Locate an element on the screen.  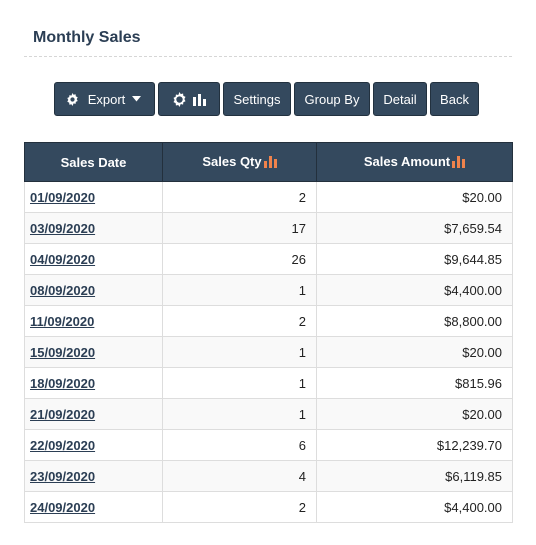
table-row: 18/09/2020 1 $815.96 is located at coordinates (268, 383).